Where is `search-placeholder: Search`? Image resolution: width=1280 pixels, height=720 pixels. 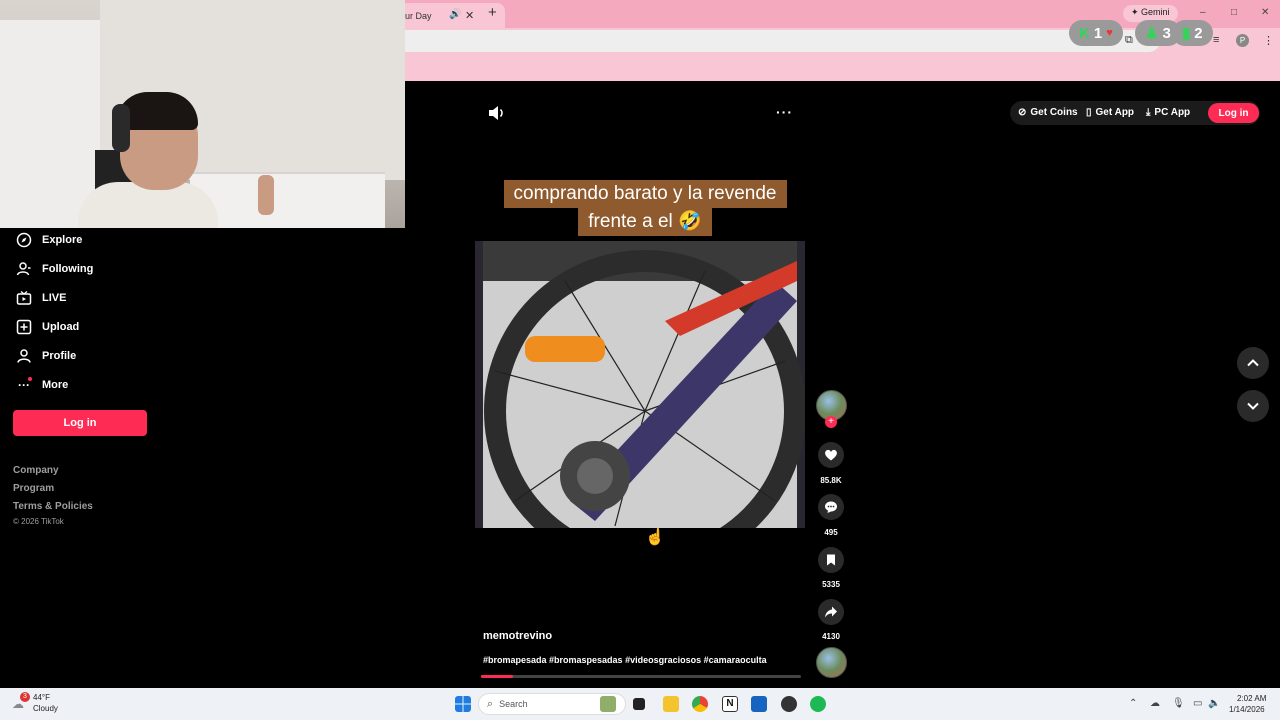 search-placeholder: Search is located at coordinates (513, 704).